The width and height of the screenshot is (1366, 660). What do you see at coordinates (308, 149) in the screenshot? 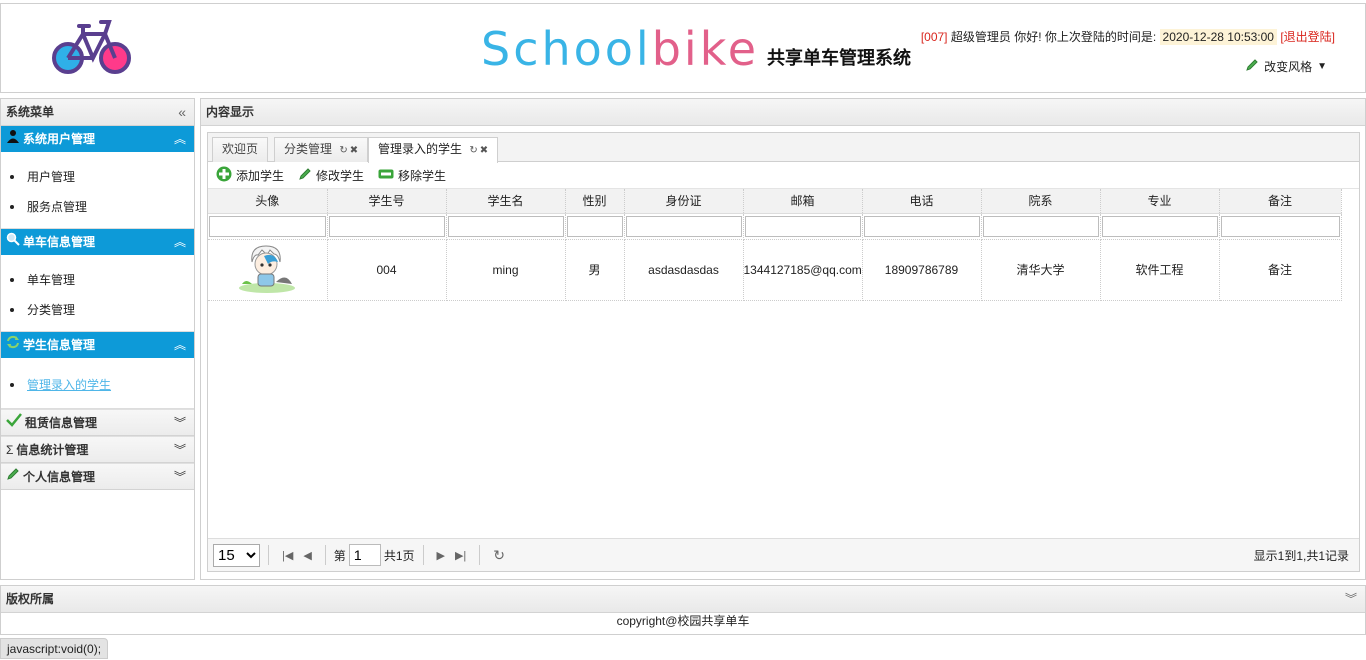
I see `tab-label: 分类管理` at bounding box center [308, 149].